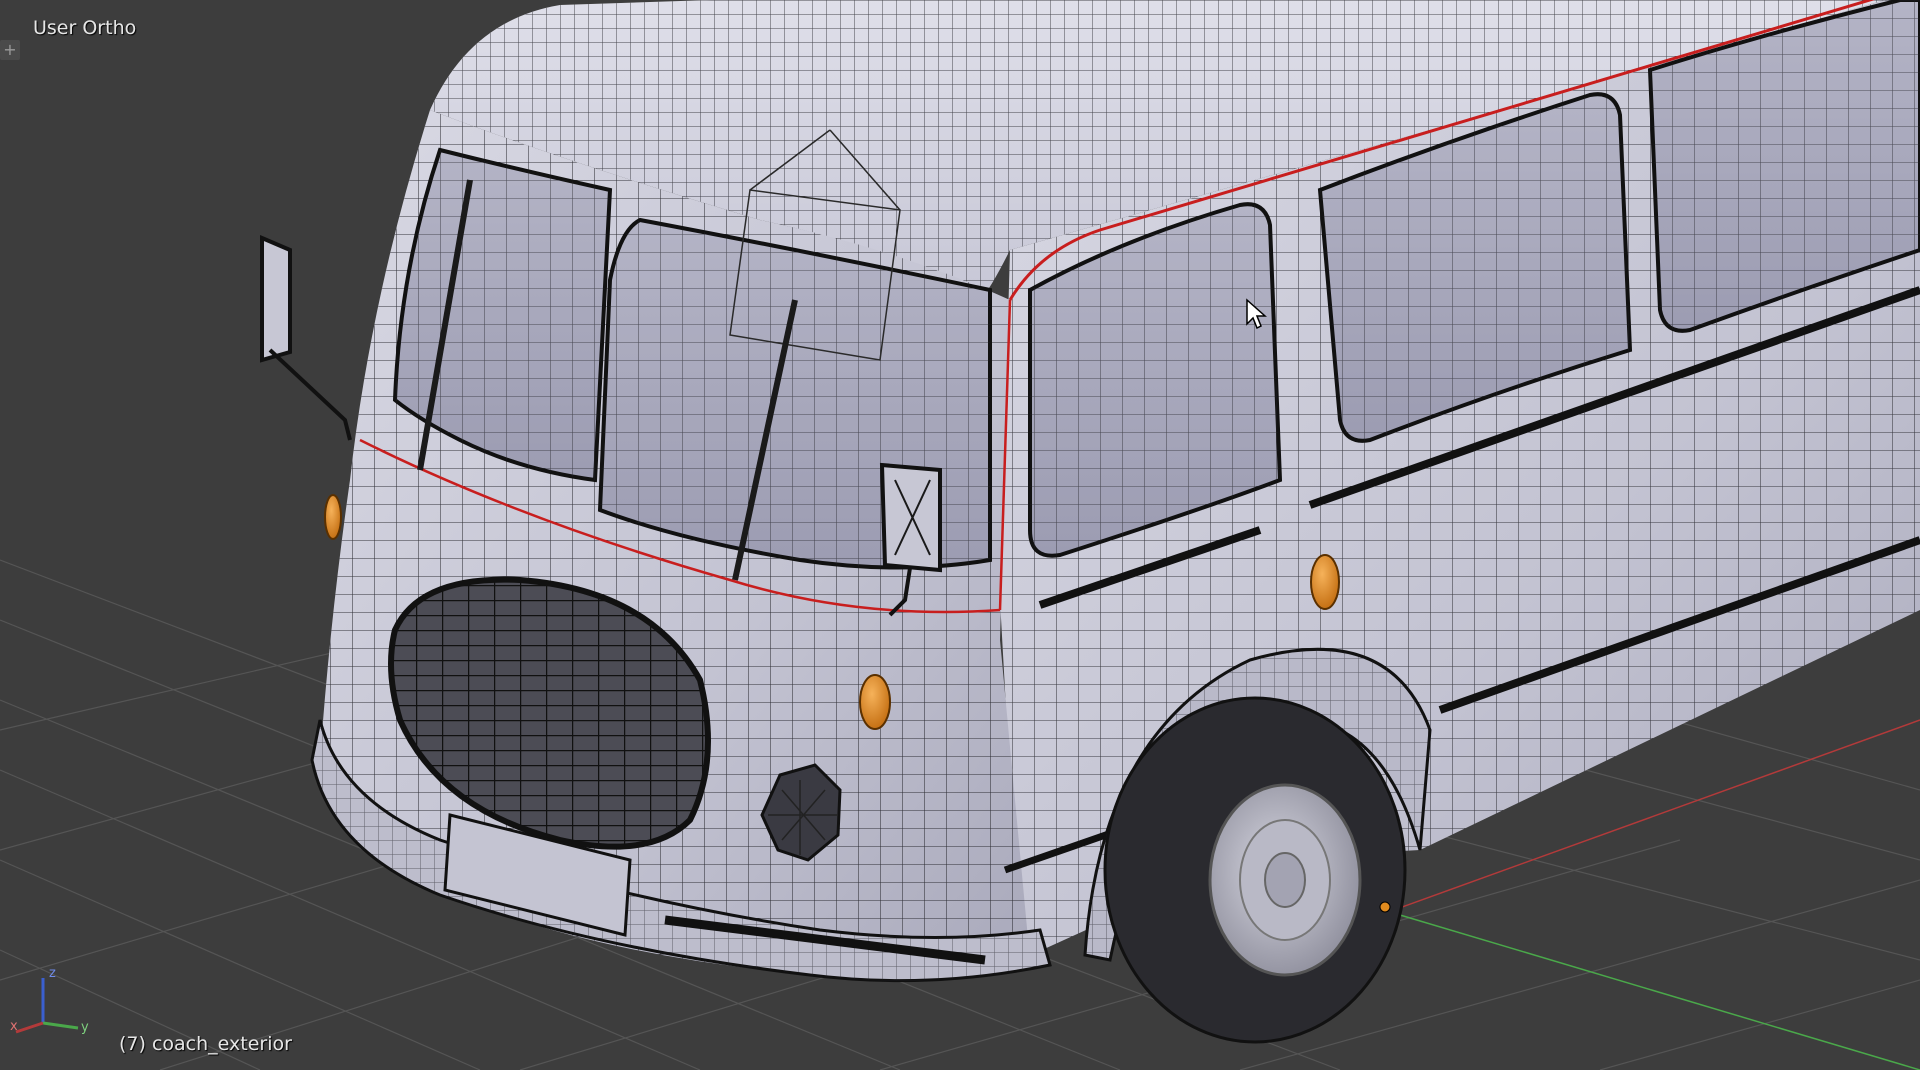 The height and width of the screenshot is (1070, 1920). What do you see at coordinates (1325, 582) in the screenshot?
I see `turn-signal-side` at bounding box center [1325, 582].